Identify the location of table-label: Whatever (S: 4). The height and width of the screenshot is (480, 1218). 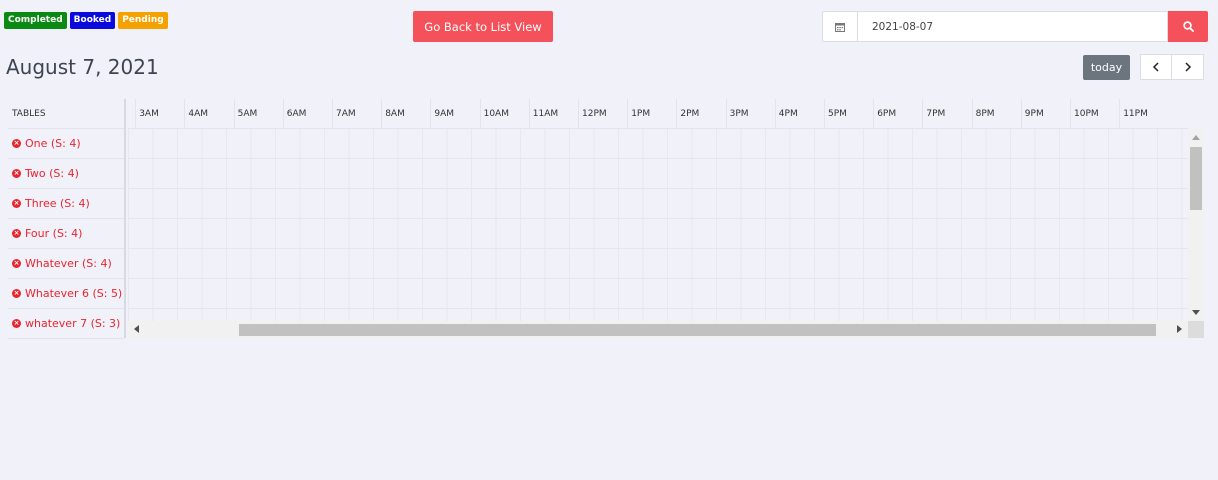
(68, 263).